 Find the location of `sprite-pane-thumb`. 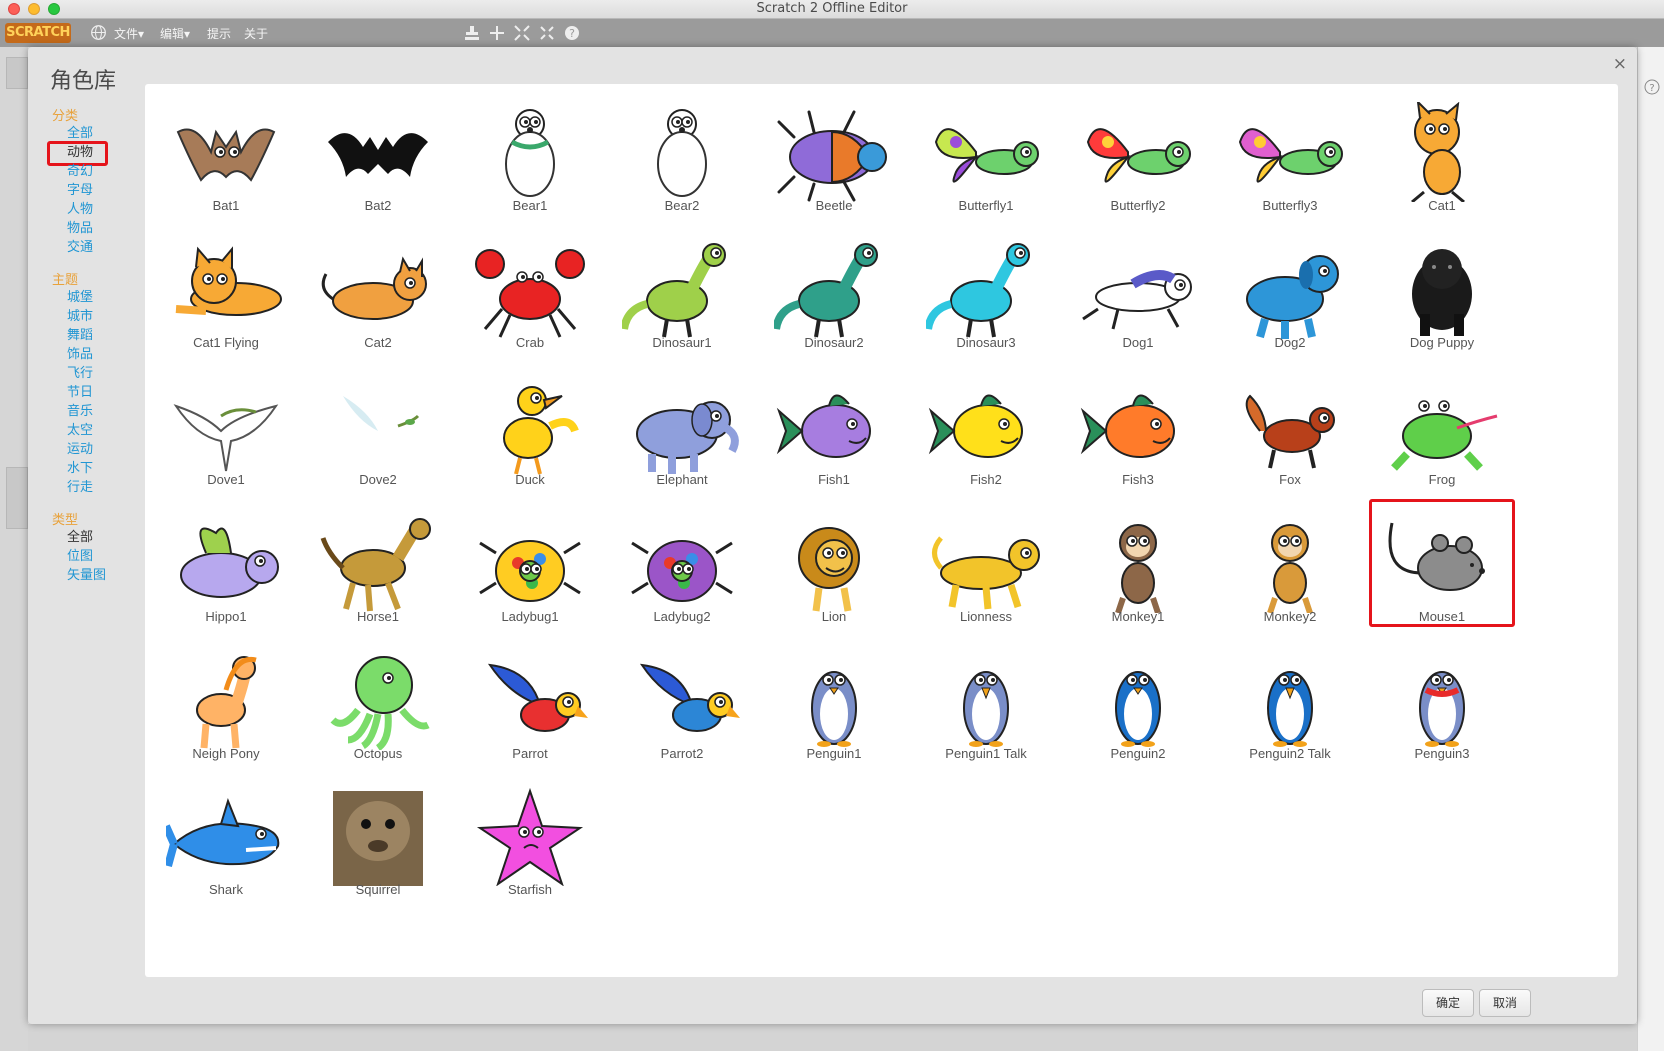

sprite-pane-thumb is located at coordinates (17, 498).